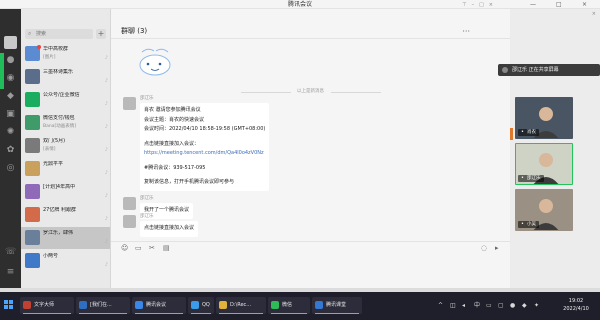 The image size is (600, 320). I want to click on chat-name: 小两号, so click(51, 256).